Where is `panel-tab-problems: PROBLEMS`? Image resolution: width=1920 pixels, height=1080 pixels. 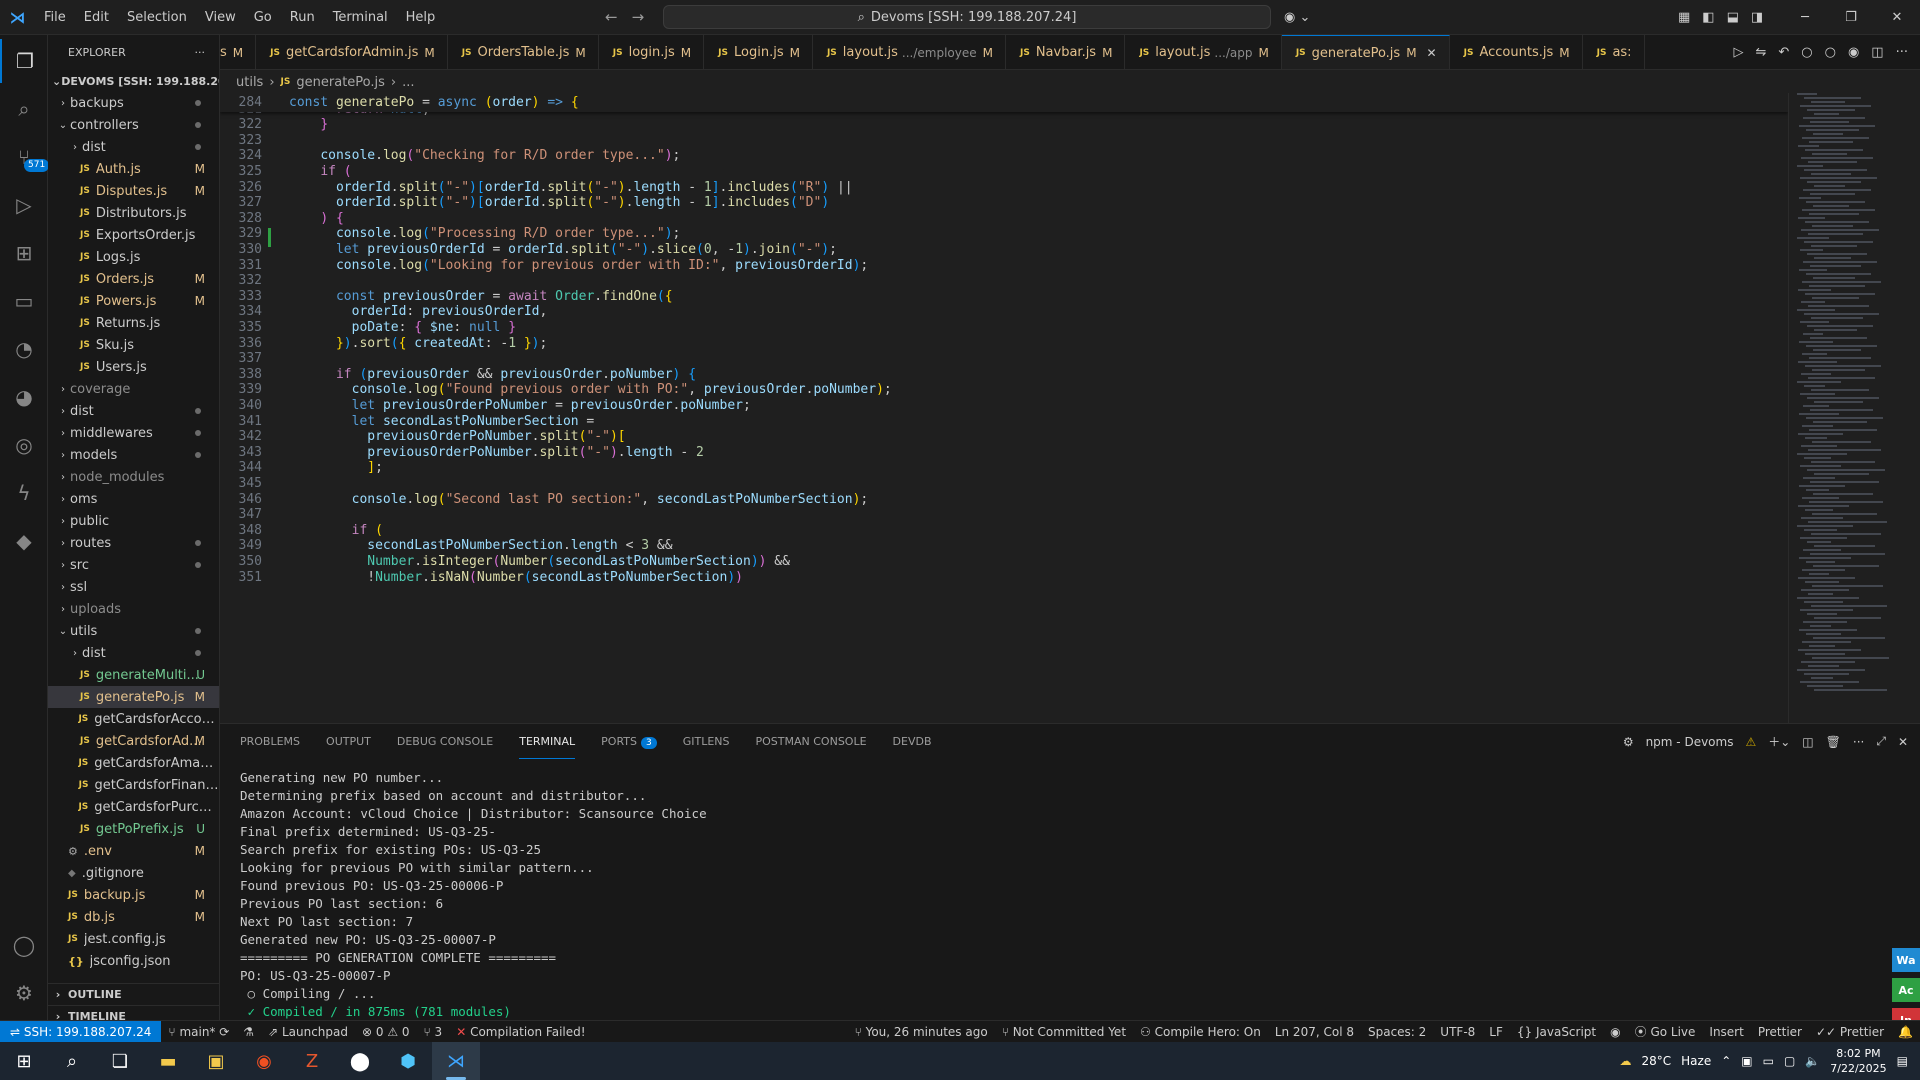 panel-tab-problems: PROBLEMS is located at coordinates (270, 741).